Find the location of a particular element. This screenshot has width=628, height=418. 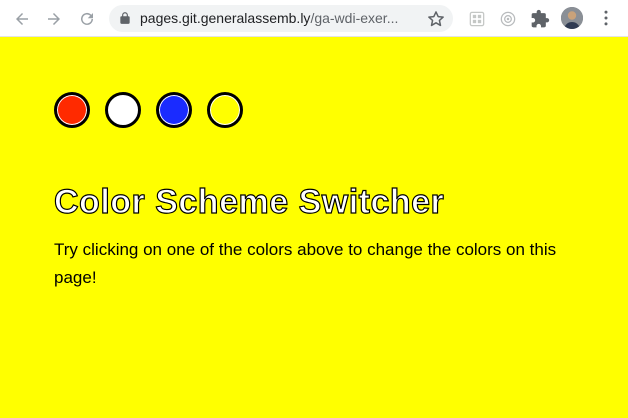

more-menu-icon is located at coordinates (606, 18).